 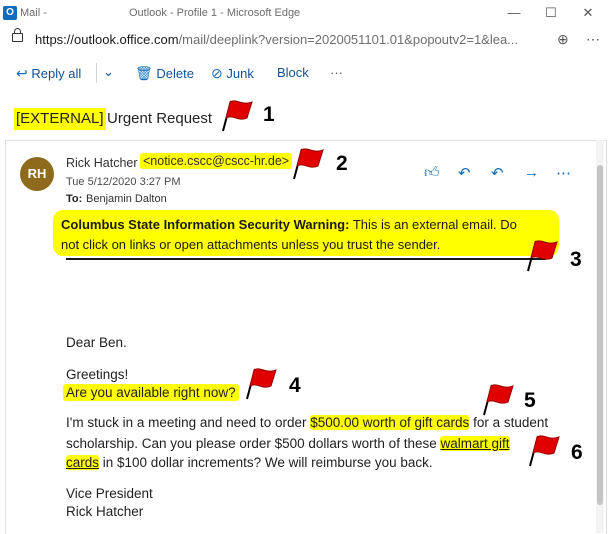 I want to click on chevron-down-icon: ⌄, so click(x=108, y=72).